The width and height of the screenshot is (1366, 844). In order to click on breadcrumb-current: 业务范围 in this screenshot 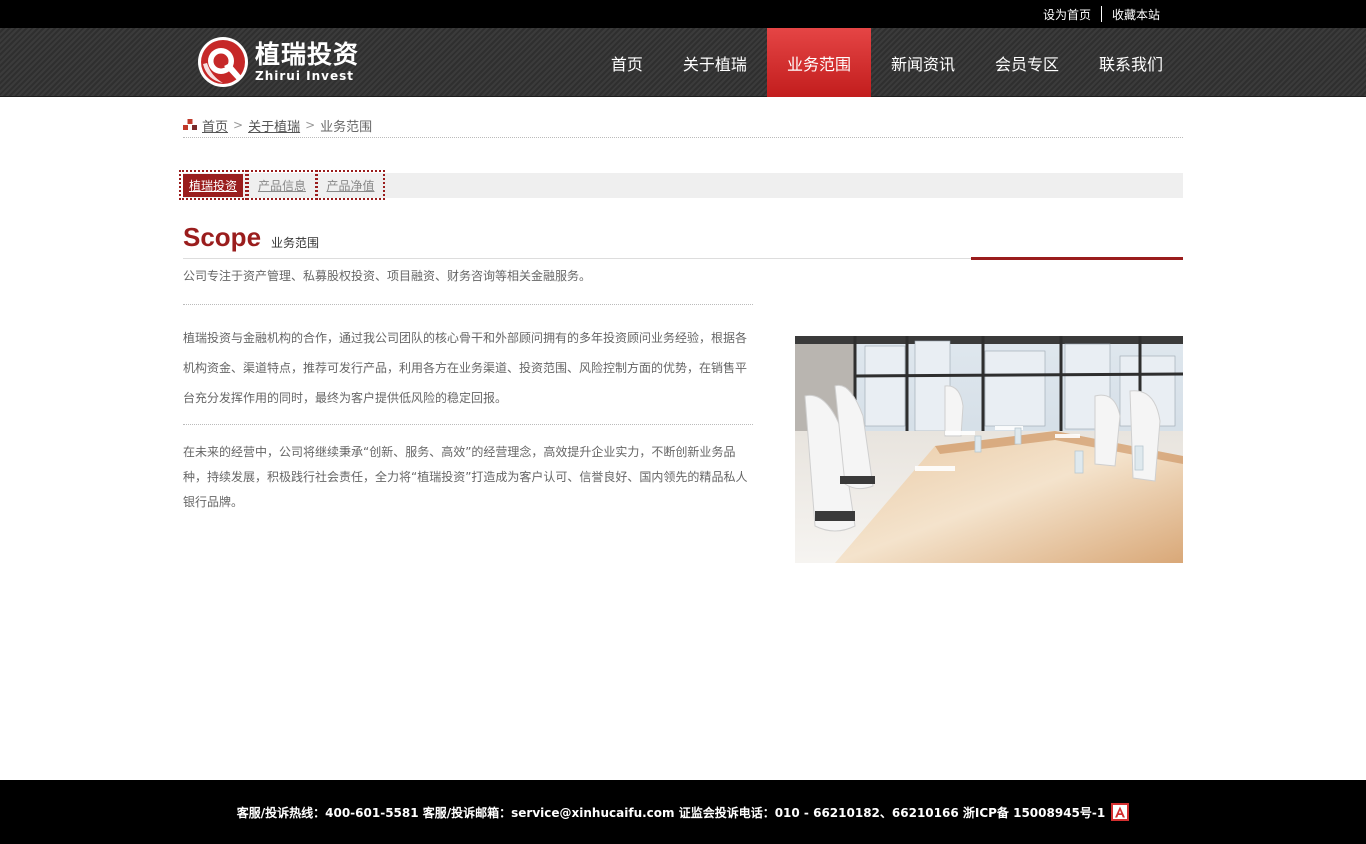, I will do `click(346, 127)`.